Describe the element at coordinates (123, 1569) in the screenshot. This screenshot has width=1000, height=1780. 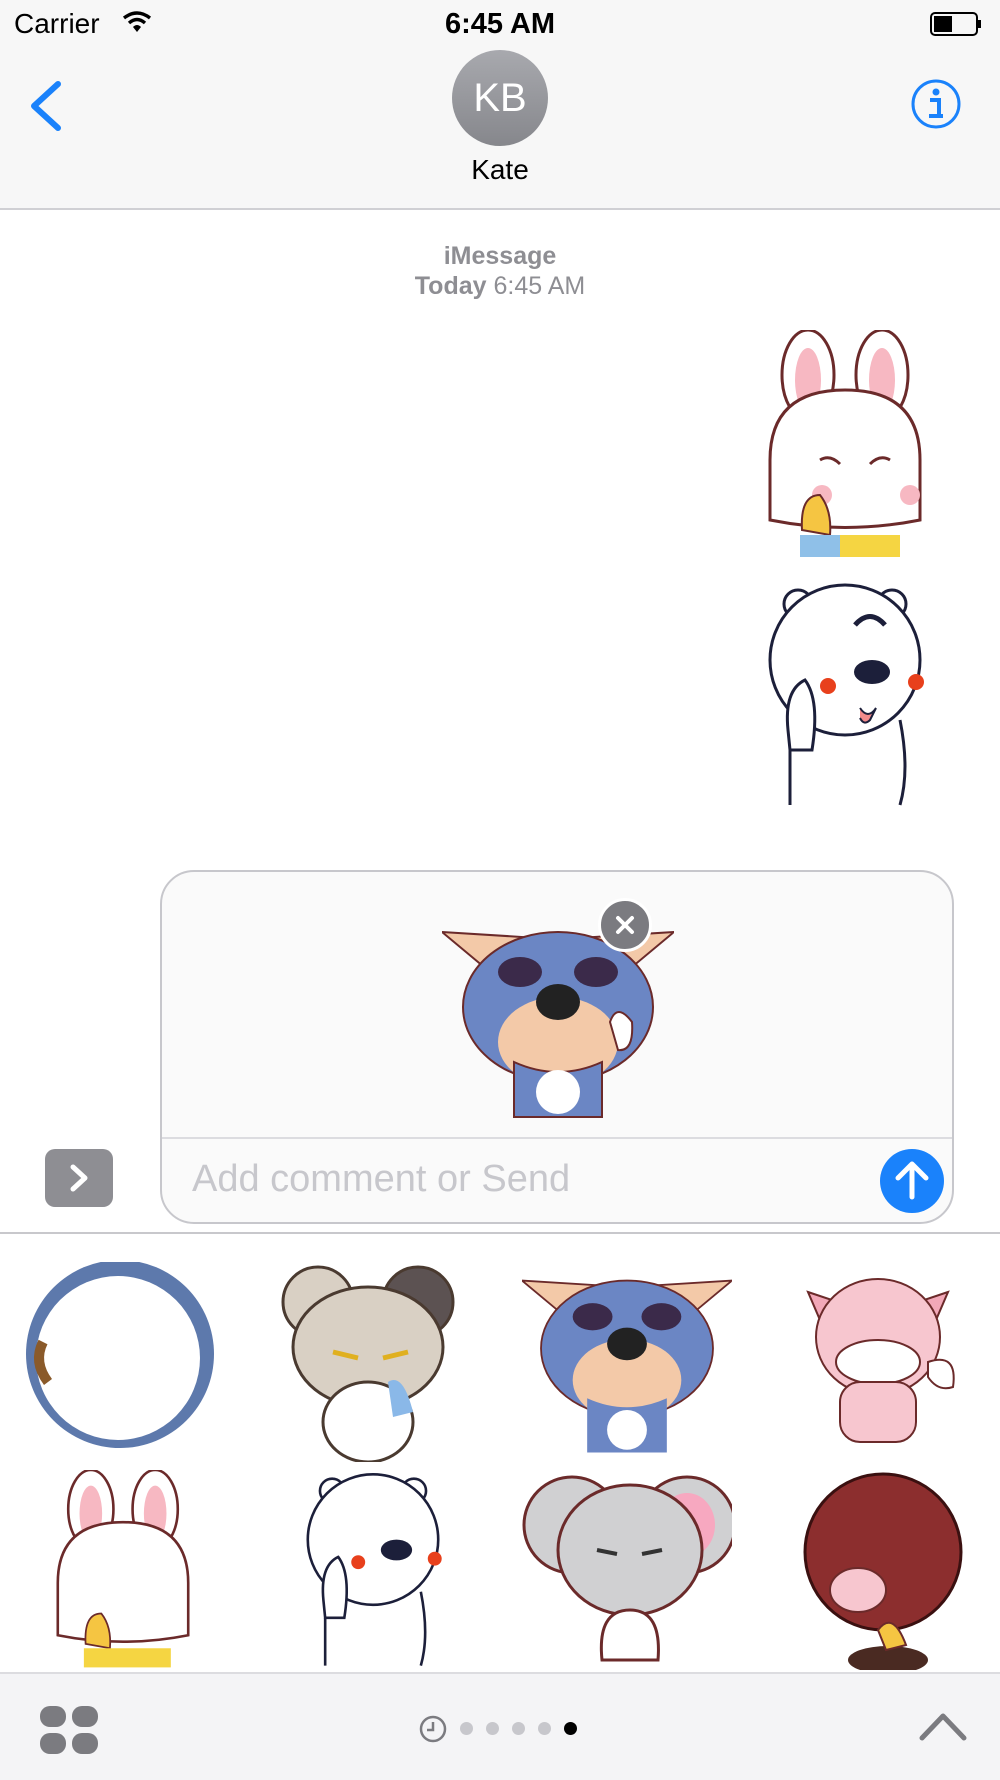
I see `sticker-bunny` at that location.